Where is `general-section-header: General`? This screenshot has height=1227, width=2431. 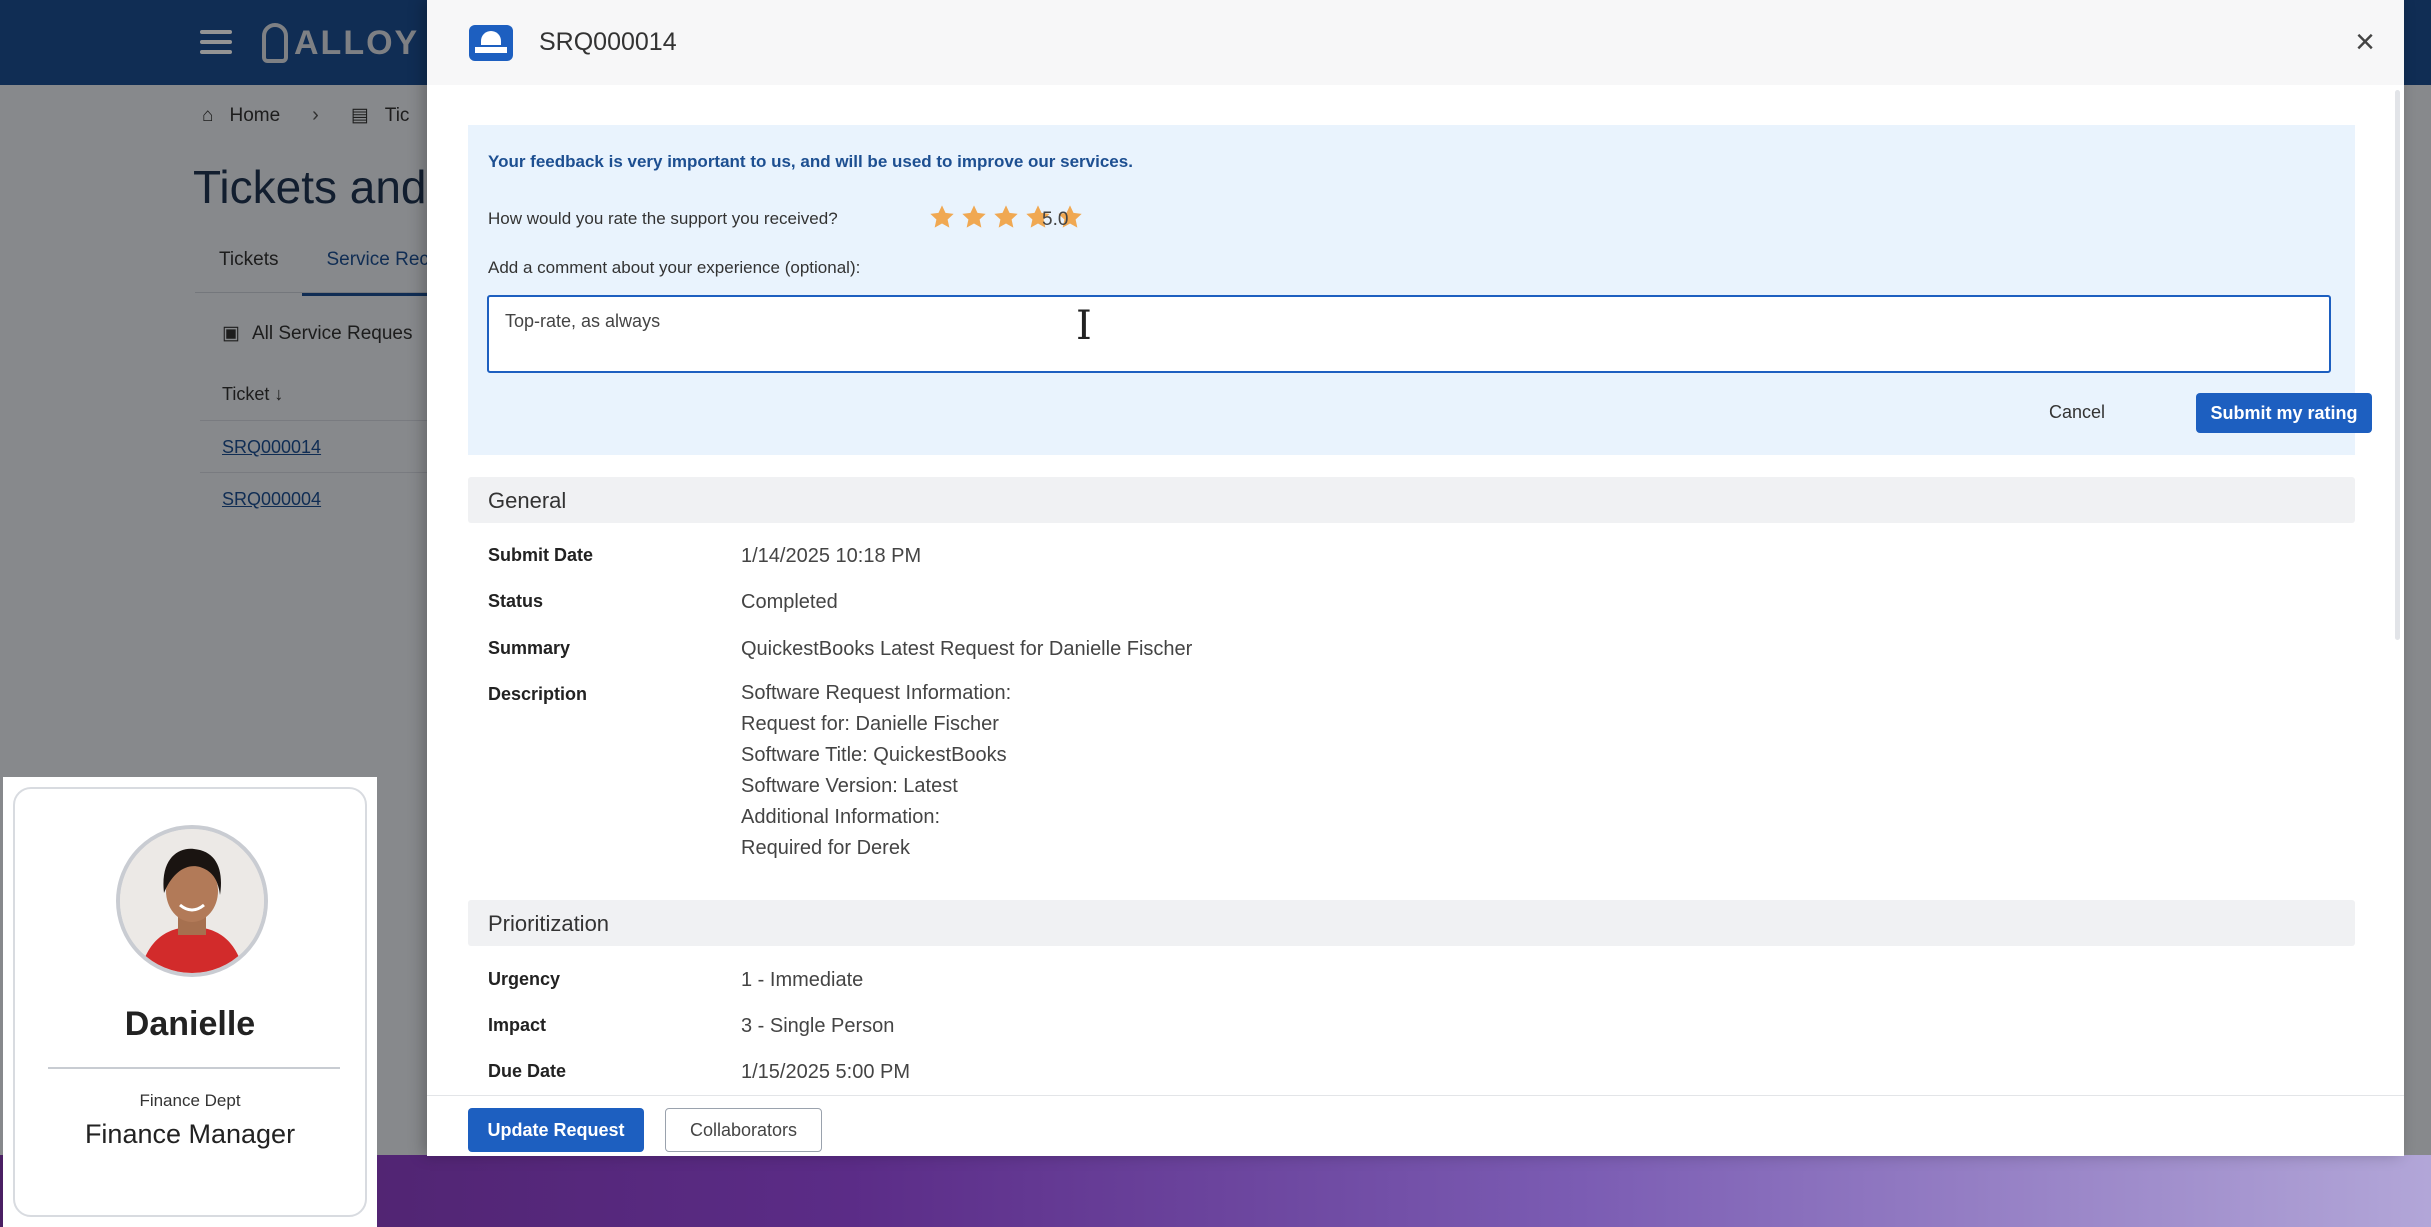 general-section-header: General is located at coordinates (1411, 500).